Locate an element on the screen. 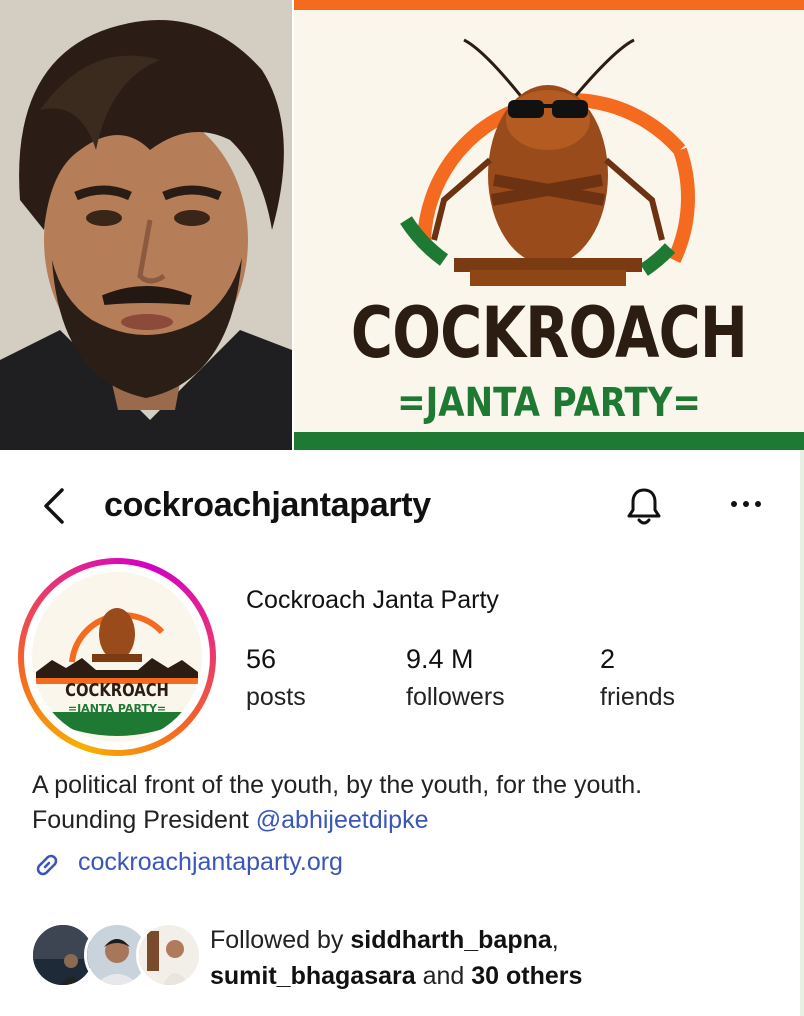 The image size is (804, 1016). display-name: Cockroach Janta Party is located at coordinates (372, 600).